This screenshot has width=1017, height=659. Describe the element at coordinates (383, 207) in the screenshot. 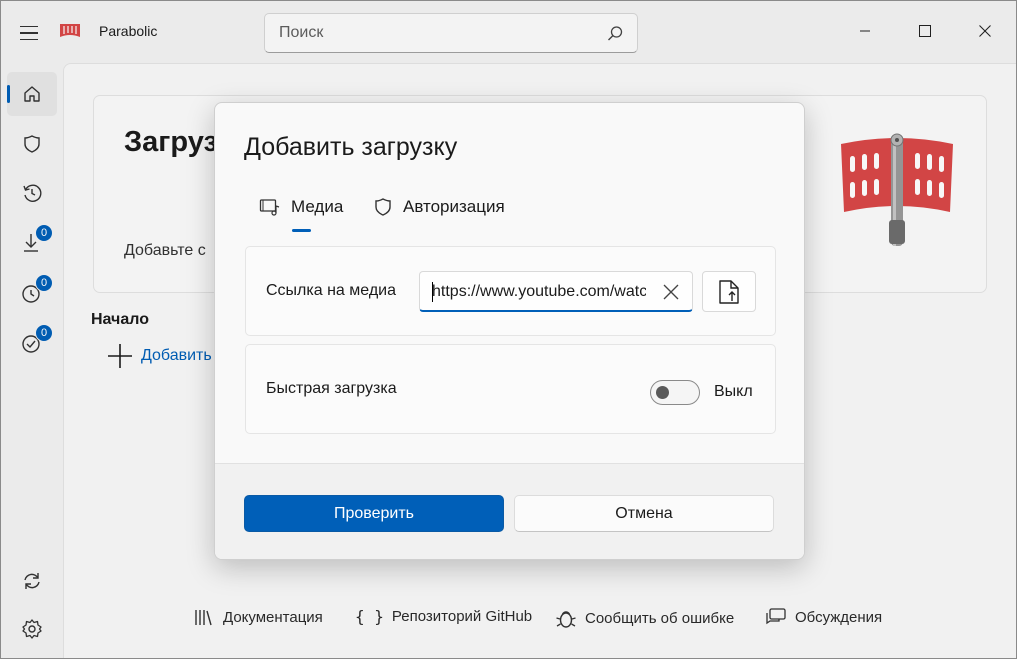

I see `shield-icon` at that location.